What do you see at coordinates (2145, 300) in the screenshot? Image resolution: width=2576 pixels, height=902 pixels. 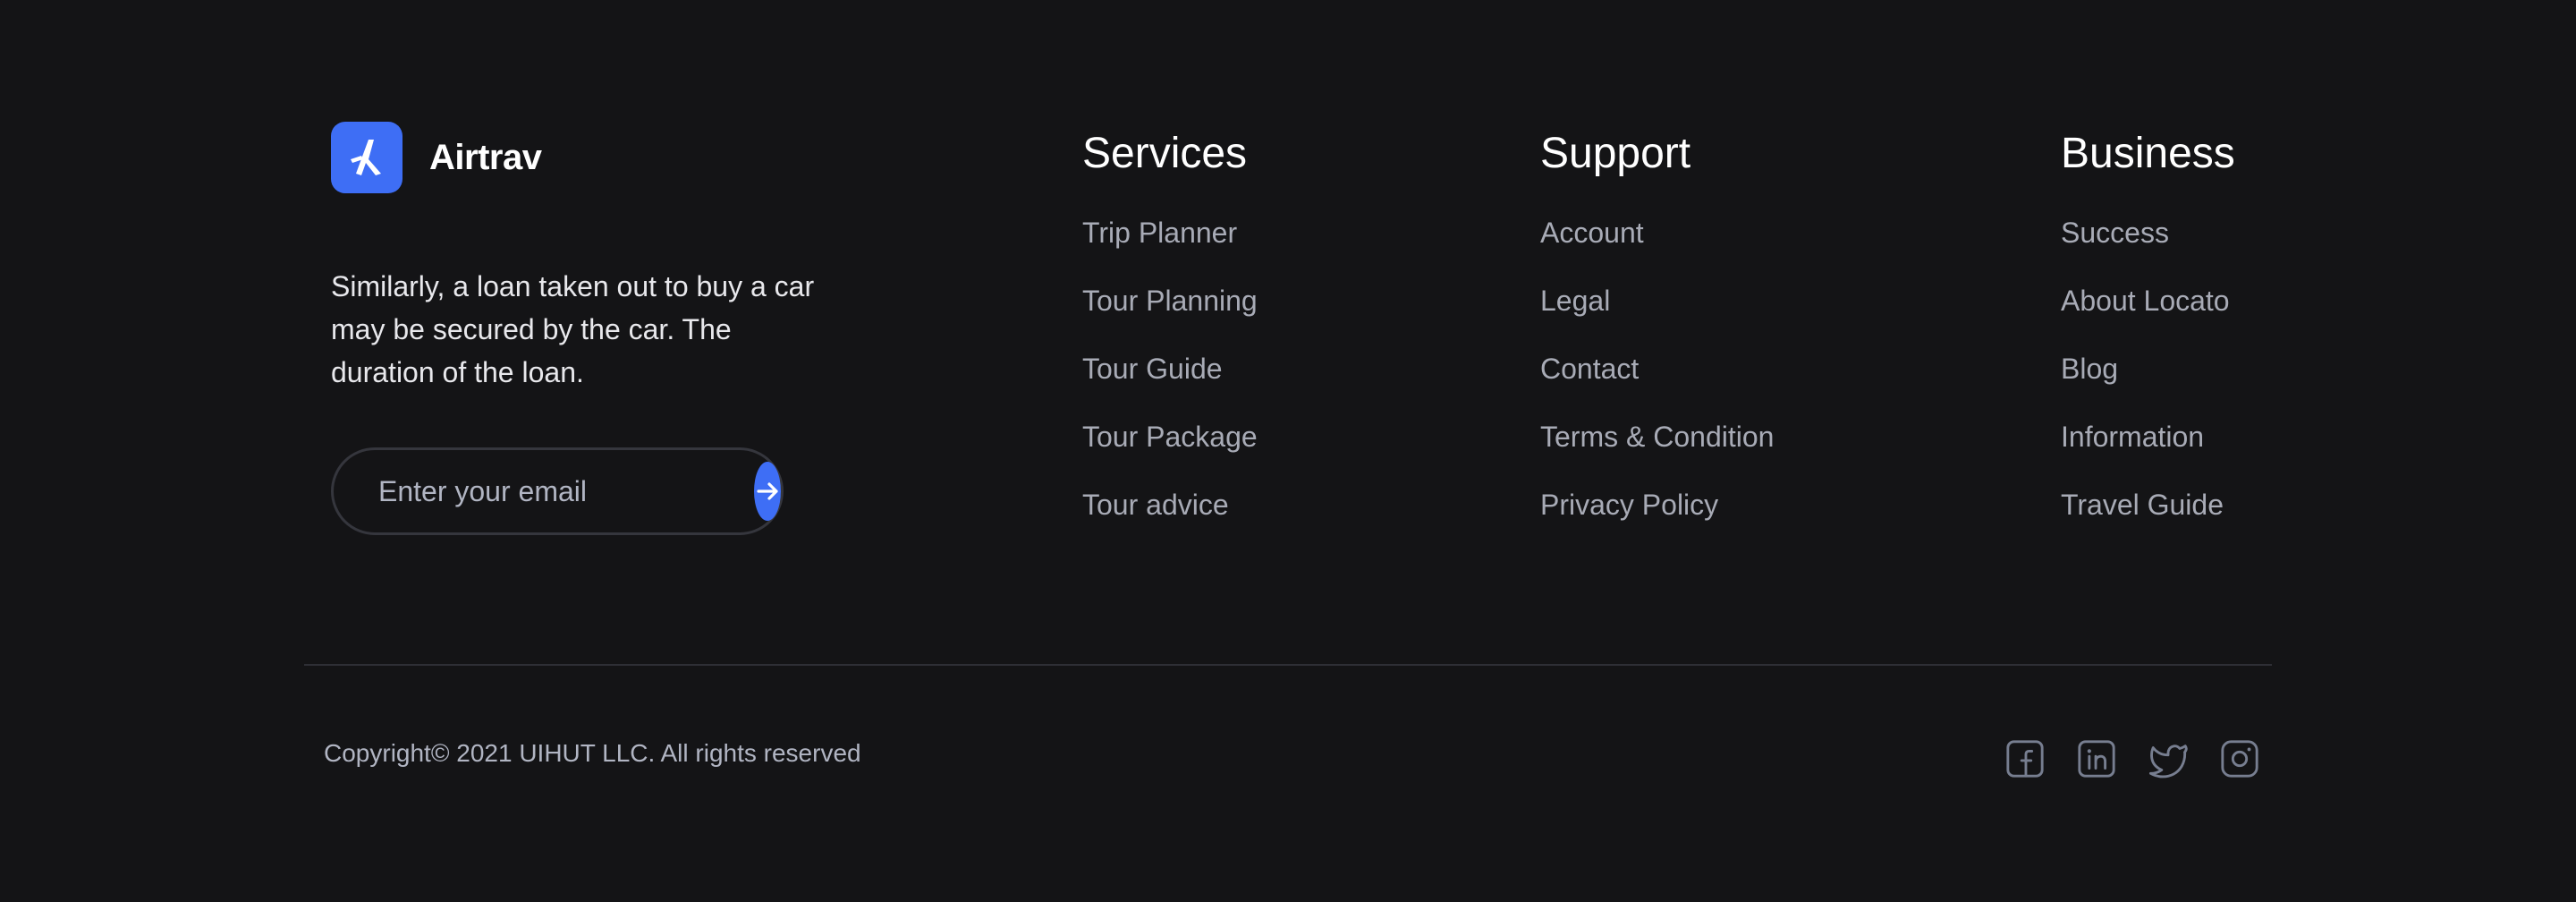 I see `link-about: About Locato` at bounding box center [2145, 300].